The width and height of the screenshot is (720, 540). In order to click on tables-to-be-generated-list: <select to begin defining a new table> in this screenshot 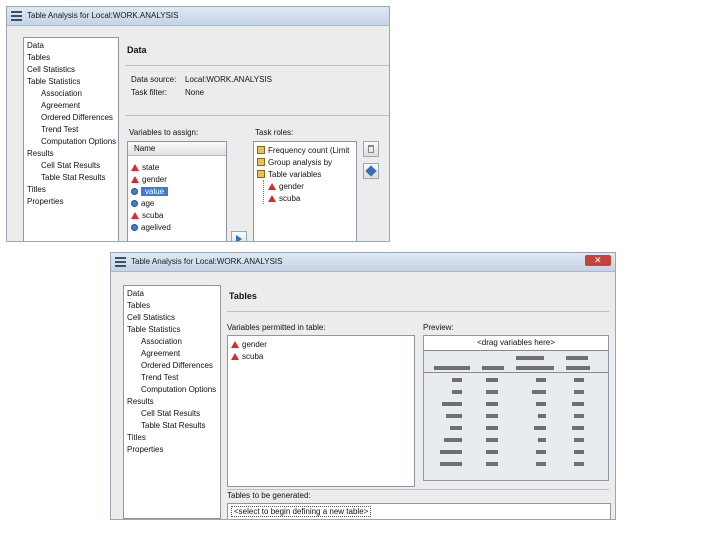, I will do `click(419, 511)`.